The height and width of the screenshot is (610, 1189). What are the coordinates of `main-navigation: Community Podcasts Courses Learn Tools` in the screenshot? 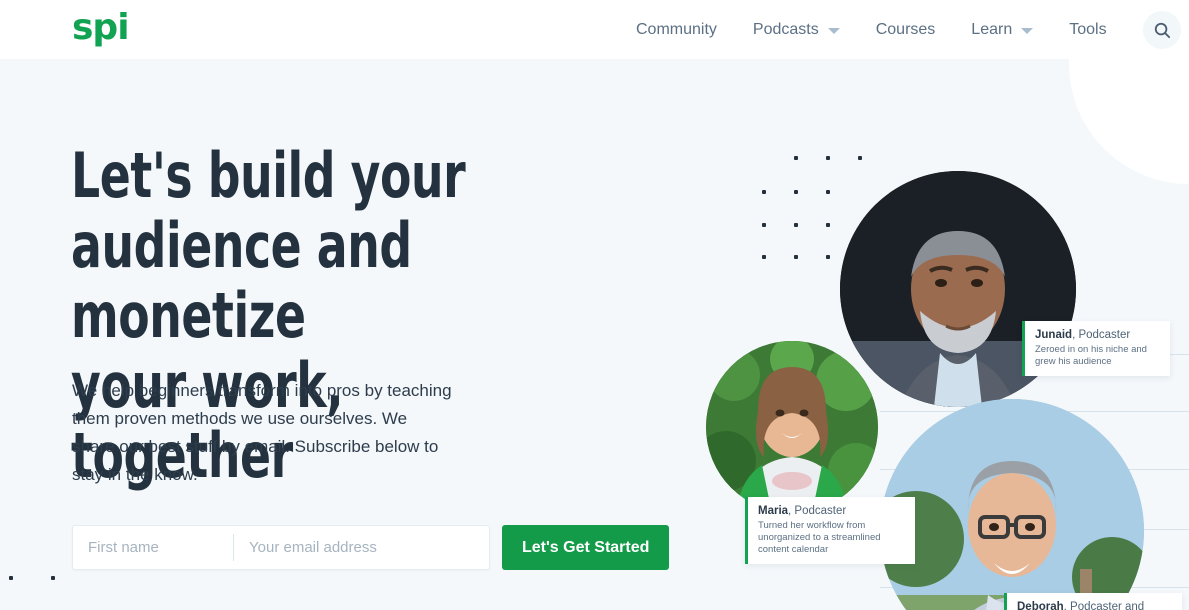 It's located at (871, 29).